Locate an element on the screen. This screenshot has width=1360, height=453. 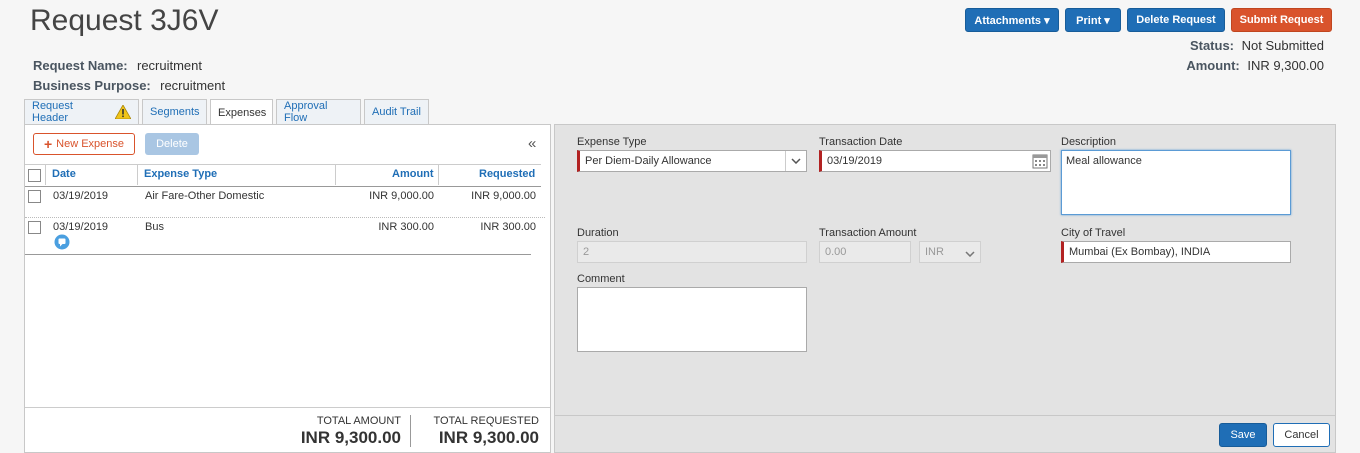
calendar-icon is located at coordinates (1040, 161).